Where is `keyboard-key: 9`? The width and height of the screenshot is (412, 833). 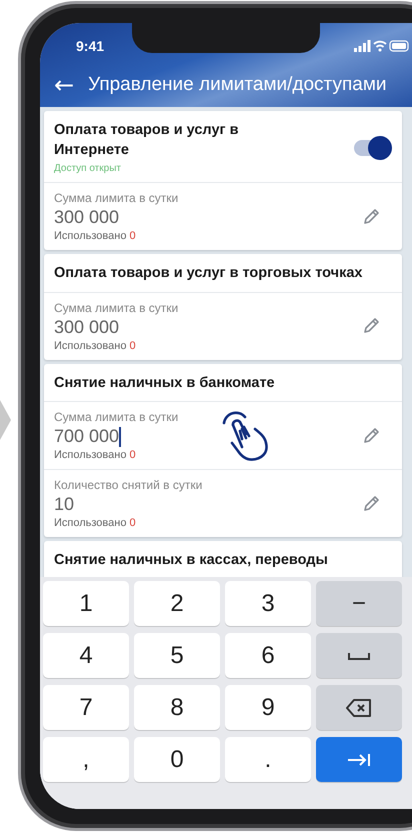 keyboard-key: 9 is located at coordinates (268, 707).